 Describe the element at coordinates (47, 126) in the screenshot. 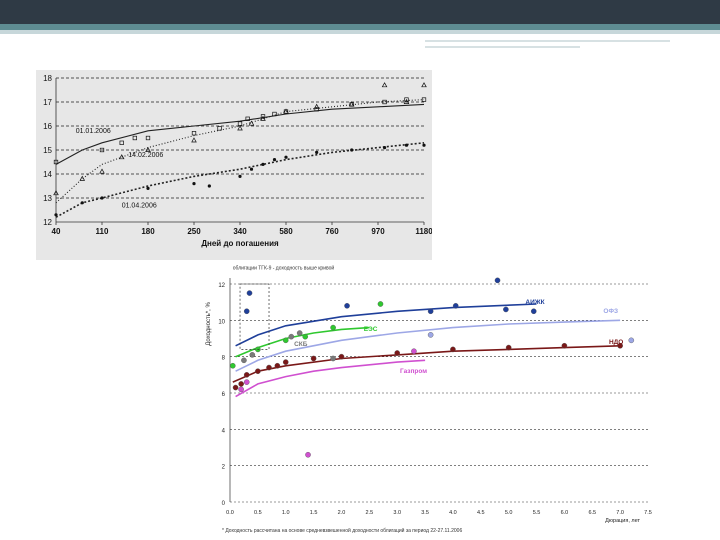

I see `y-tick-label: 16` at that location.